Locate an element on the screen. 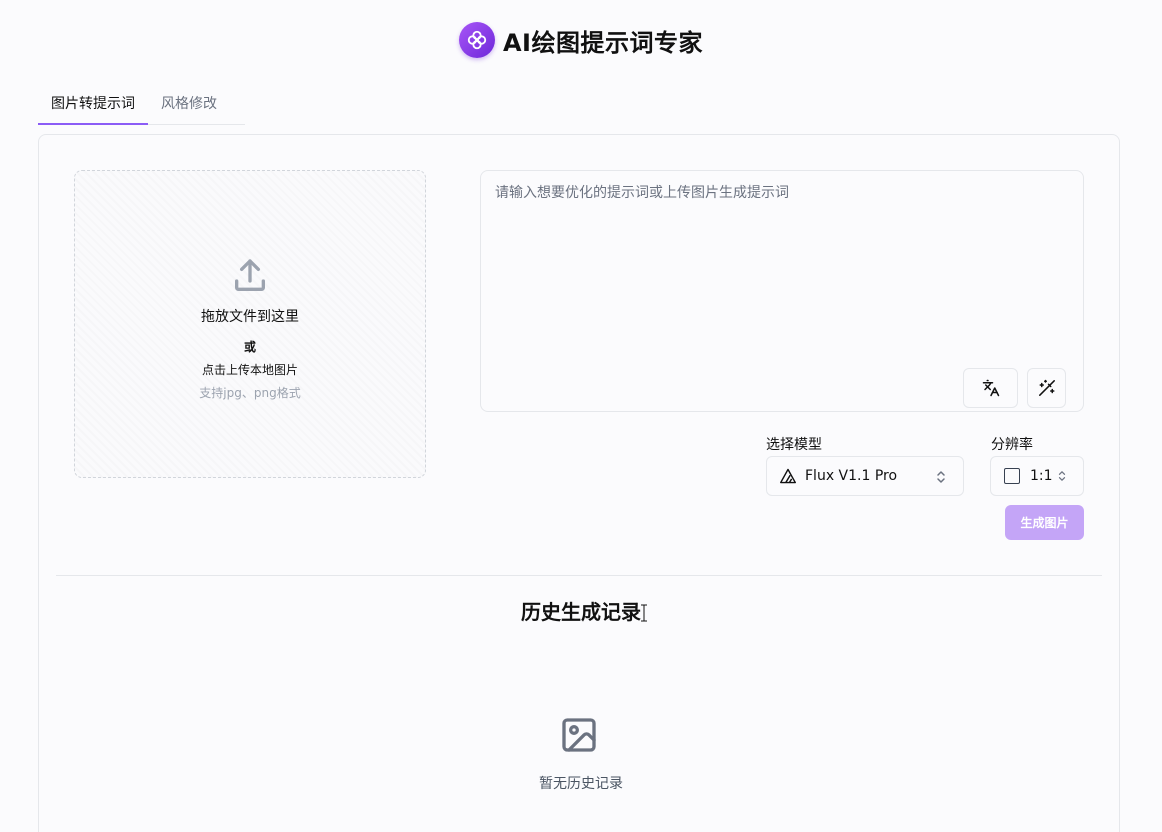  dropzone-click-text: 点击上传本地图片 is located at coordinates (249, 369).